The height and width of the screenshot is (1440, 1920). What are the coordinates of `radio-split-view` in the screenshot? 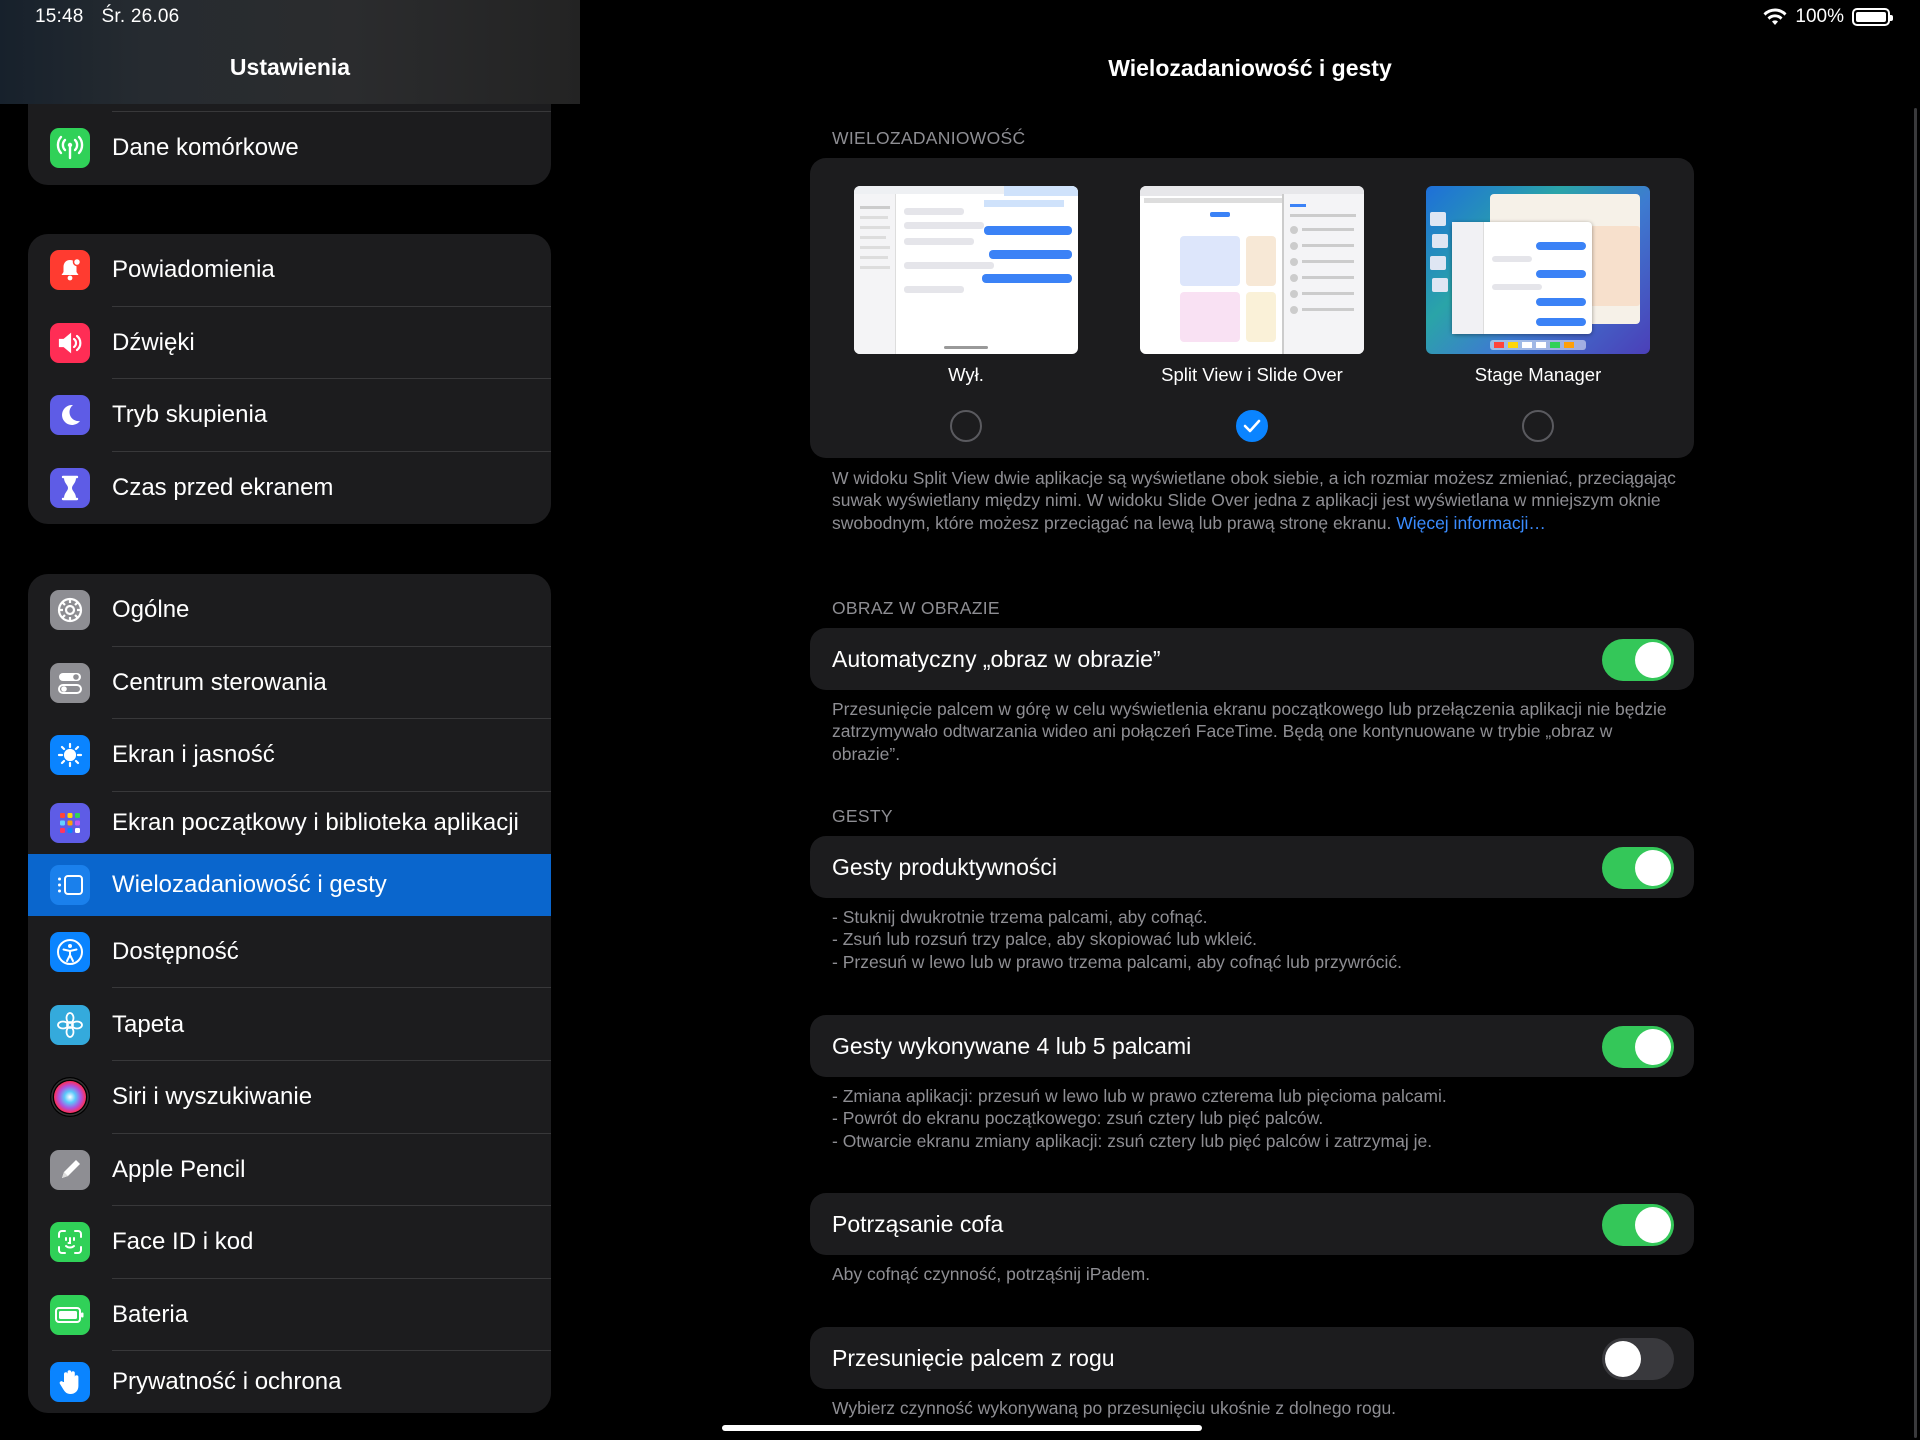 It's located at (1252, 426).